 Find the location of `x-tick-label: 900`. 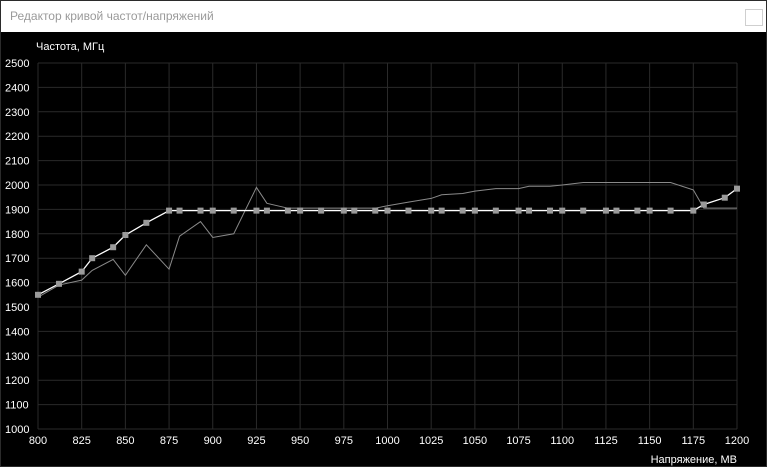

x-tick-label: 900 is located at coordinates (213, 441).